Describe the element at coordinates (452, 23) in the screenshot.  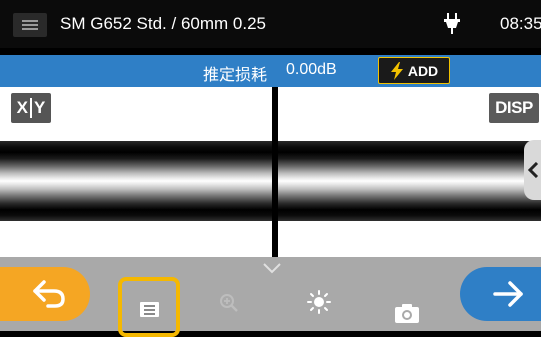
I see `plug-icon` at that location.